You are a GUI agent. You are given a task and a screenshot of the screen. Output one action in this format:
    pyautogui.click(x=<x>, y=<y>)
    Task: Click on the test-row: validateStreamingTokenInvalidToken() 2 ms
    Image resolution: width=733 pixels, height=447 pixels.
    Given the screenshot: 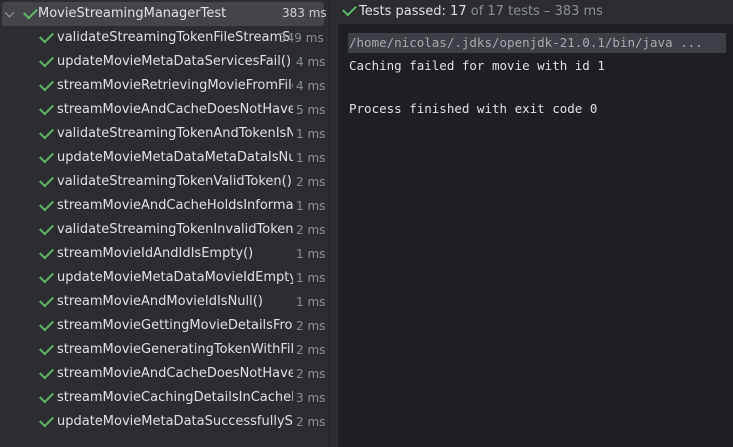 What is the action you would take?
    pyautogui.click(x=164, y=230)
    